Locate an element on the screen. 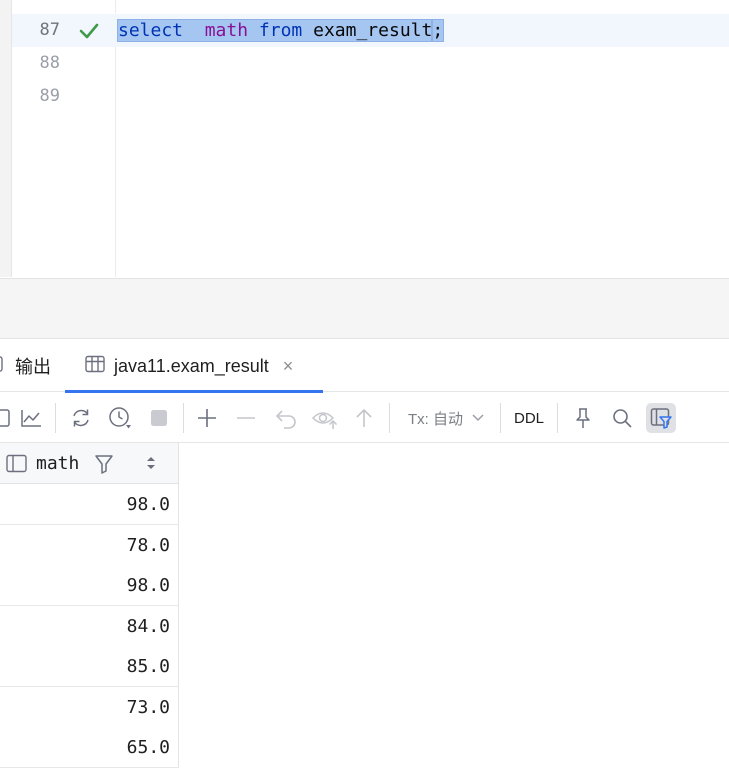 The image size is (729, 771). tab-exam-result: java11.exam_result × is located at coordinates (194, 366).